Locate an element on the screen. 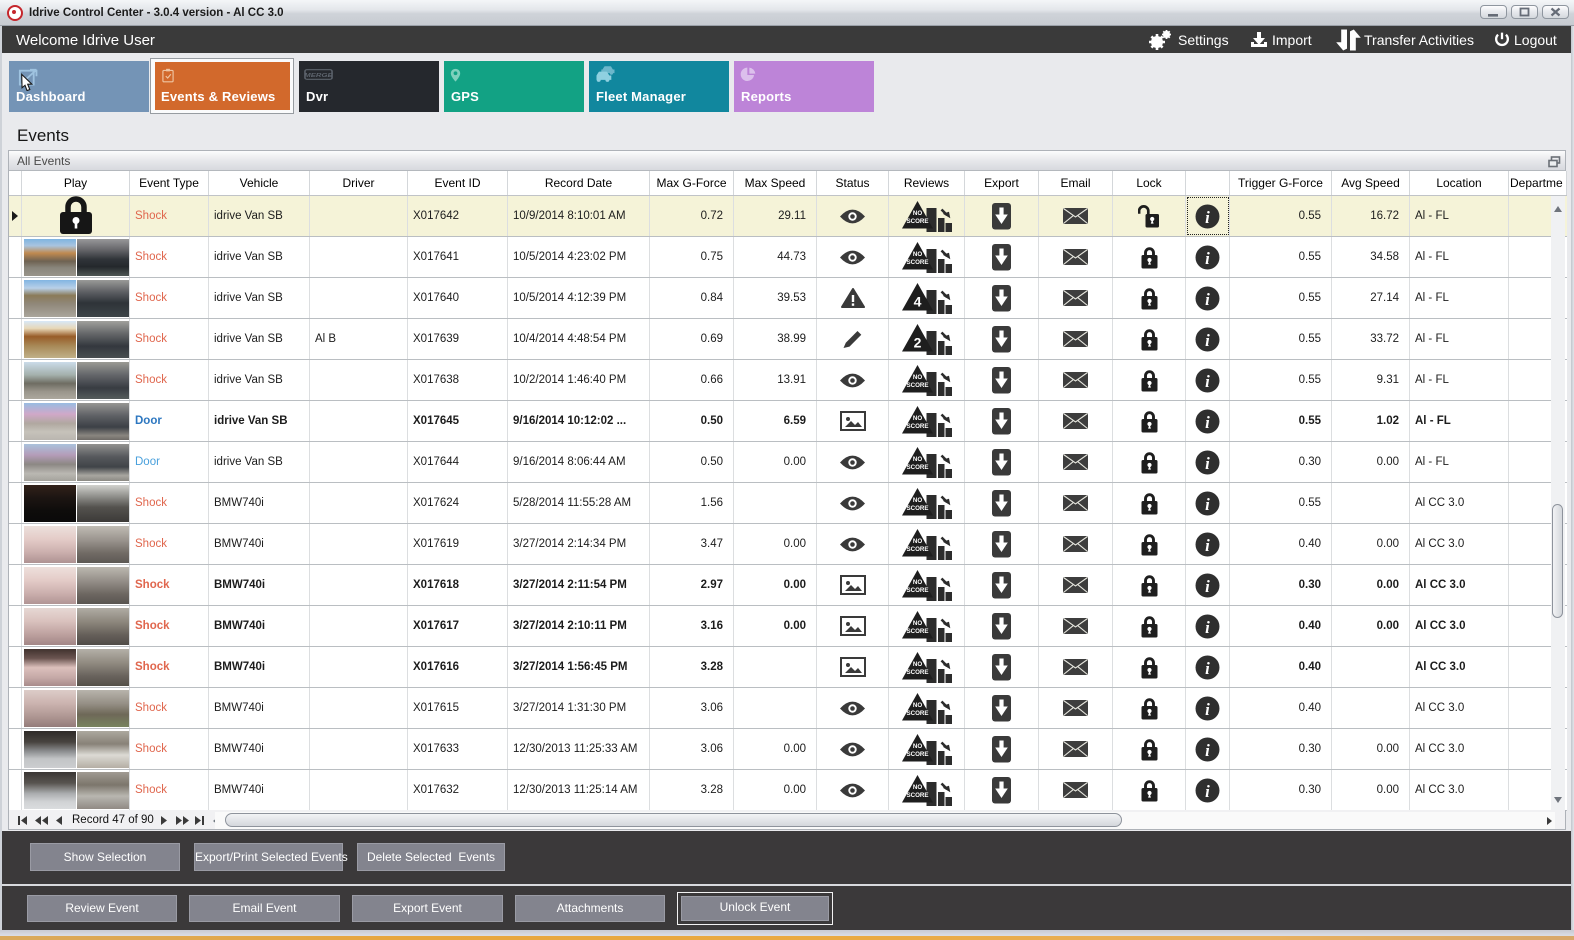 This screenshot has height=940, width=1574. svg-text: 4 is located at coordinates (917, 301).